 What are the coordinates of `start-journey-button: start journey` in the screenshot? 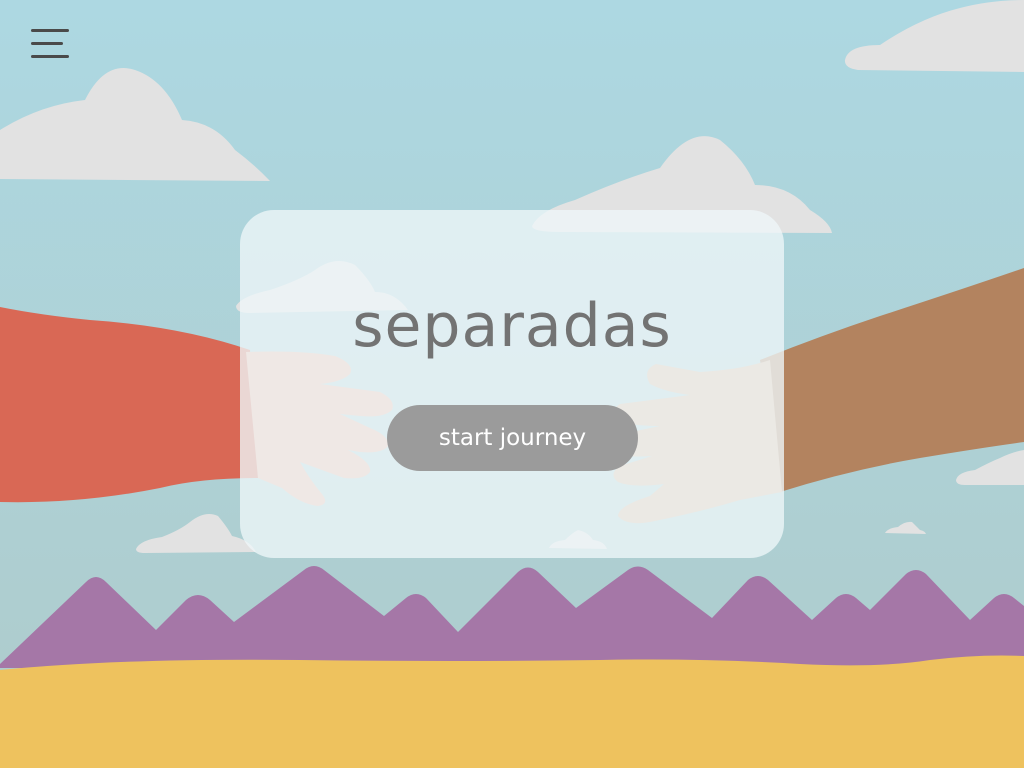 It's located at (512, 438).